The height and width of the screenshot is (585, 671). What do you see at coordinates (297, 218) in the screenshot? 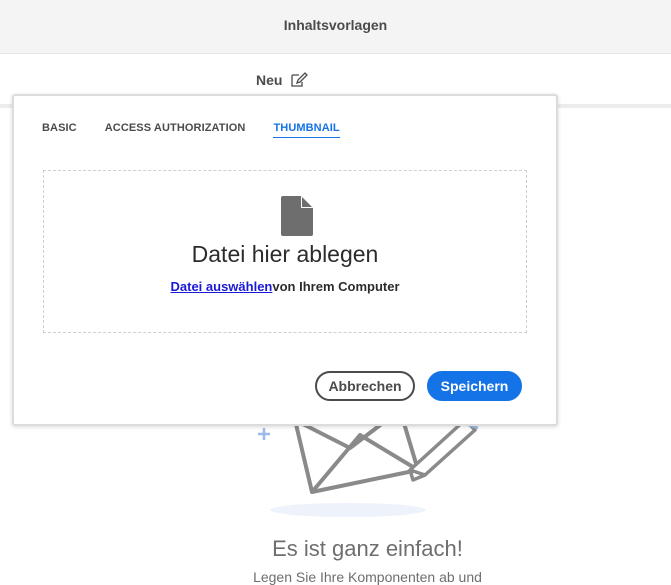
I see `file-icon` at bounding box center [297, 218].